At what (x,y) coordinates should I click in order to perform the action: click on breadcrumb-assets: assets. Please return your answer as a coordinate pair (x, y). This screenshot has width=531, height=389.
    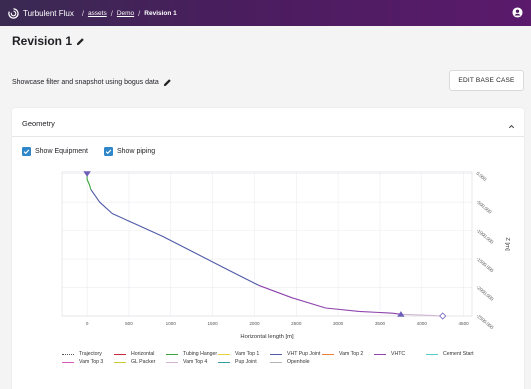
    Looking at the image, I should click on (97, 13).